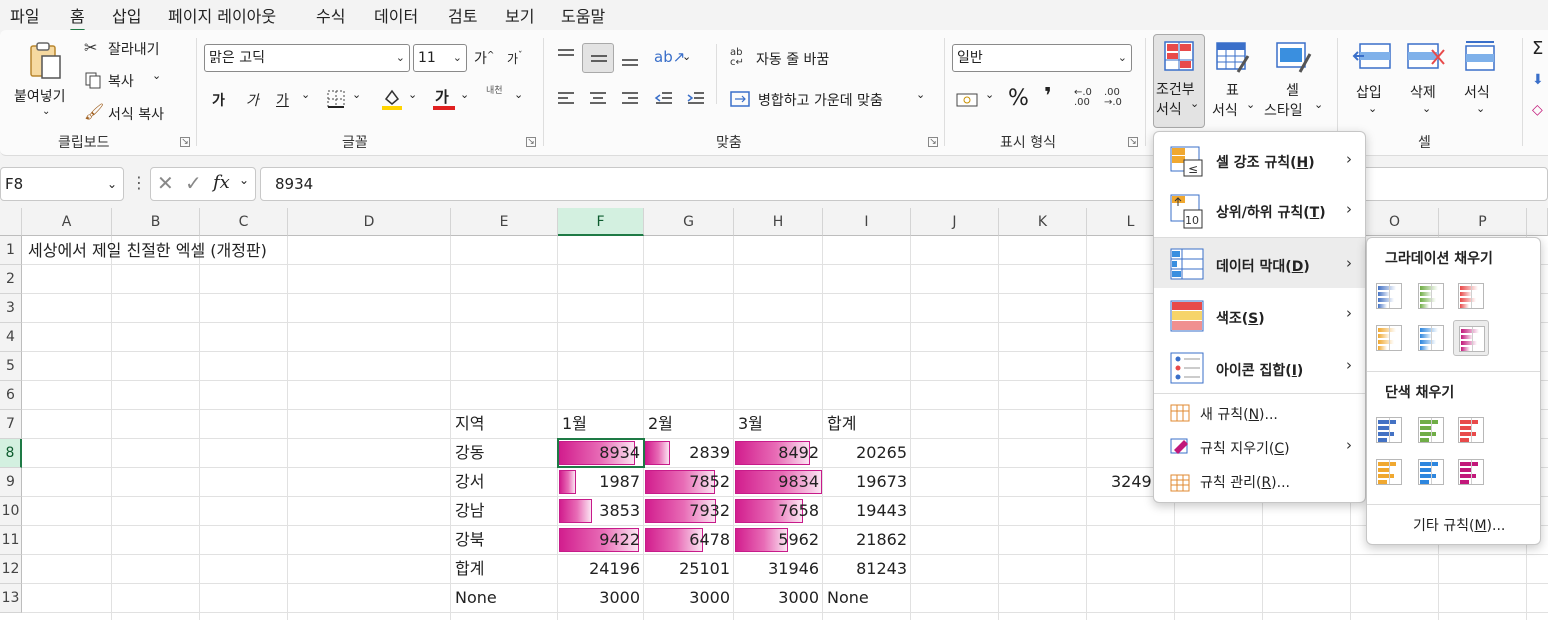 The width and height of the screenshot is (1548, 620). What do you see at coordinates (336, 99) in the screenshot?
I see `border-icon` at bounding box center [336, 99].